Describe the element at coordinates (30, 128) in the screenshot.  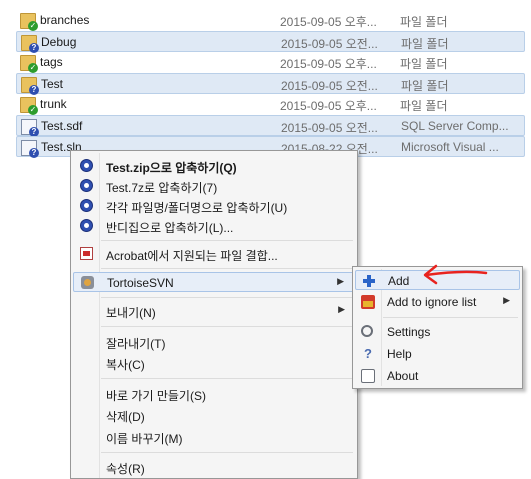
I see `document-icon: ?` at that location.